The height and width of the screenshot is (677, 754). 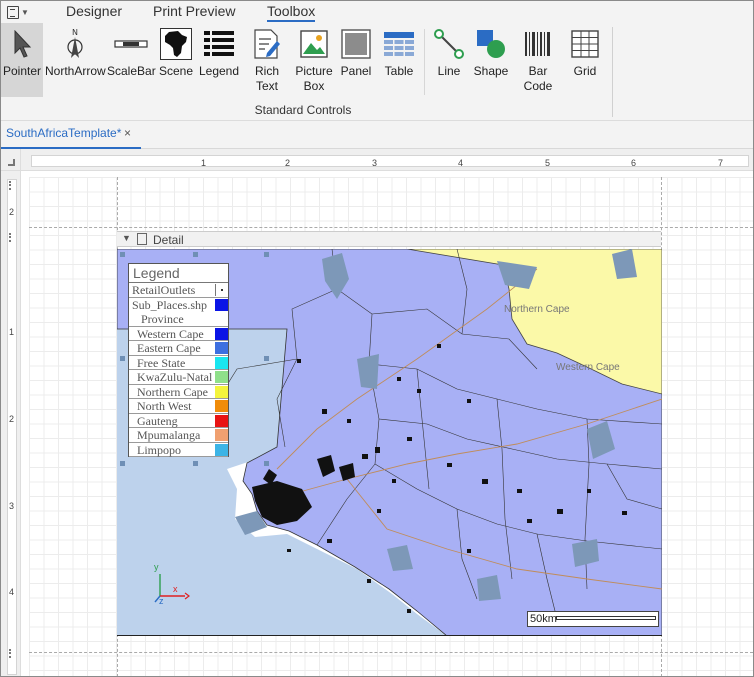 What do you see at coordinates (538, 62) in the screenshot?
I see `barcode-tool-button: Bar Code` at bounding box center [538, 62].